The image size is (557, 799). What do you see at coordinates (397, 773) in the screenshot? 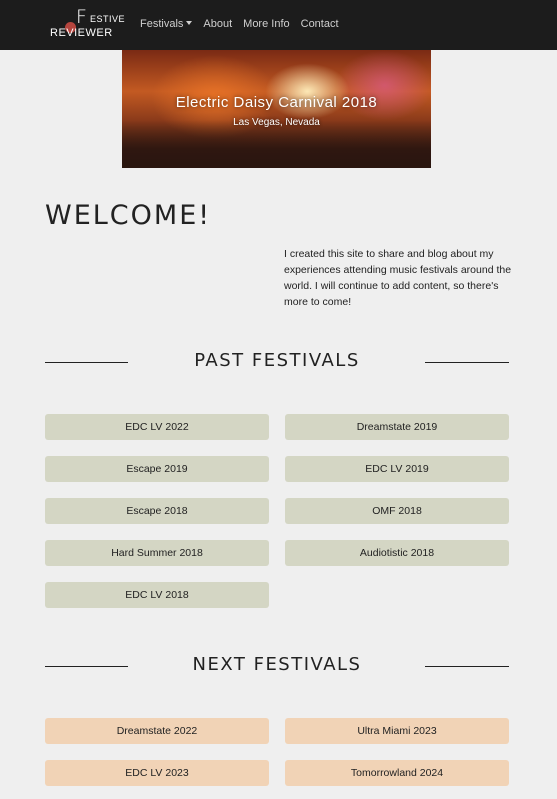
I see `next-festival-button: Tomorrowland 2024` at bounding box center [397, 773].